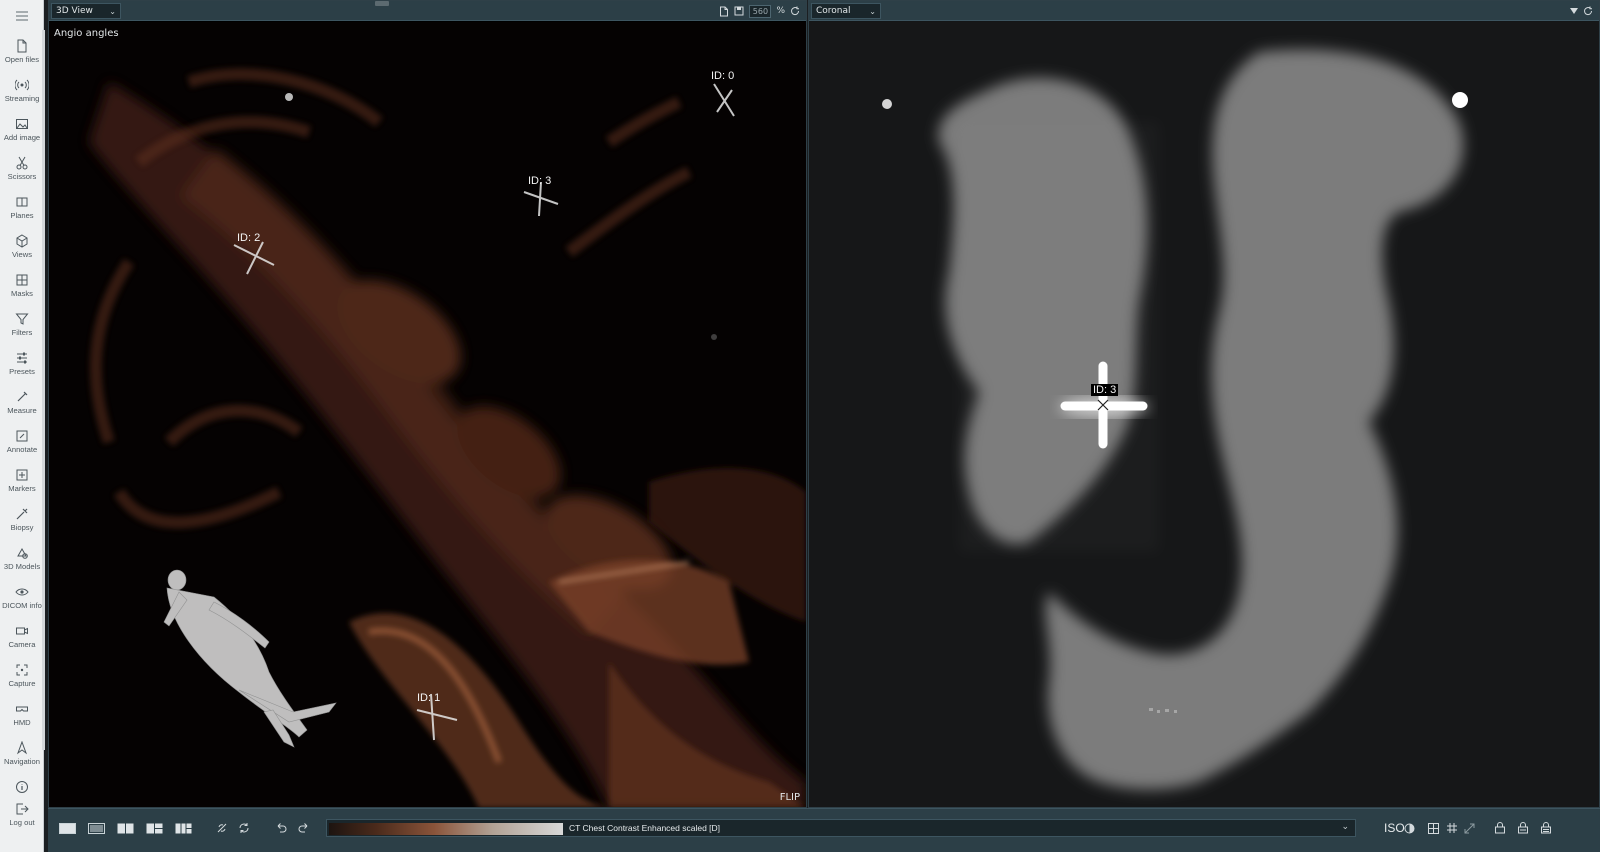 This screenshot has width=1600, height=852. What do you see at coordinates (22, 514) in the screenshot?
I see `needle-icon` at bounding box center [22, 514].